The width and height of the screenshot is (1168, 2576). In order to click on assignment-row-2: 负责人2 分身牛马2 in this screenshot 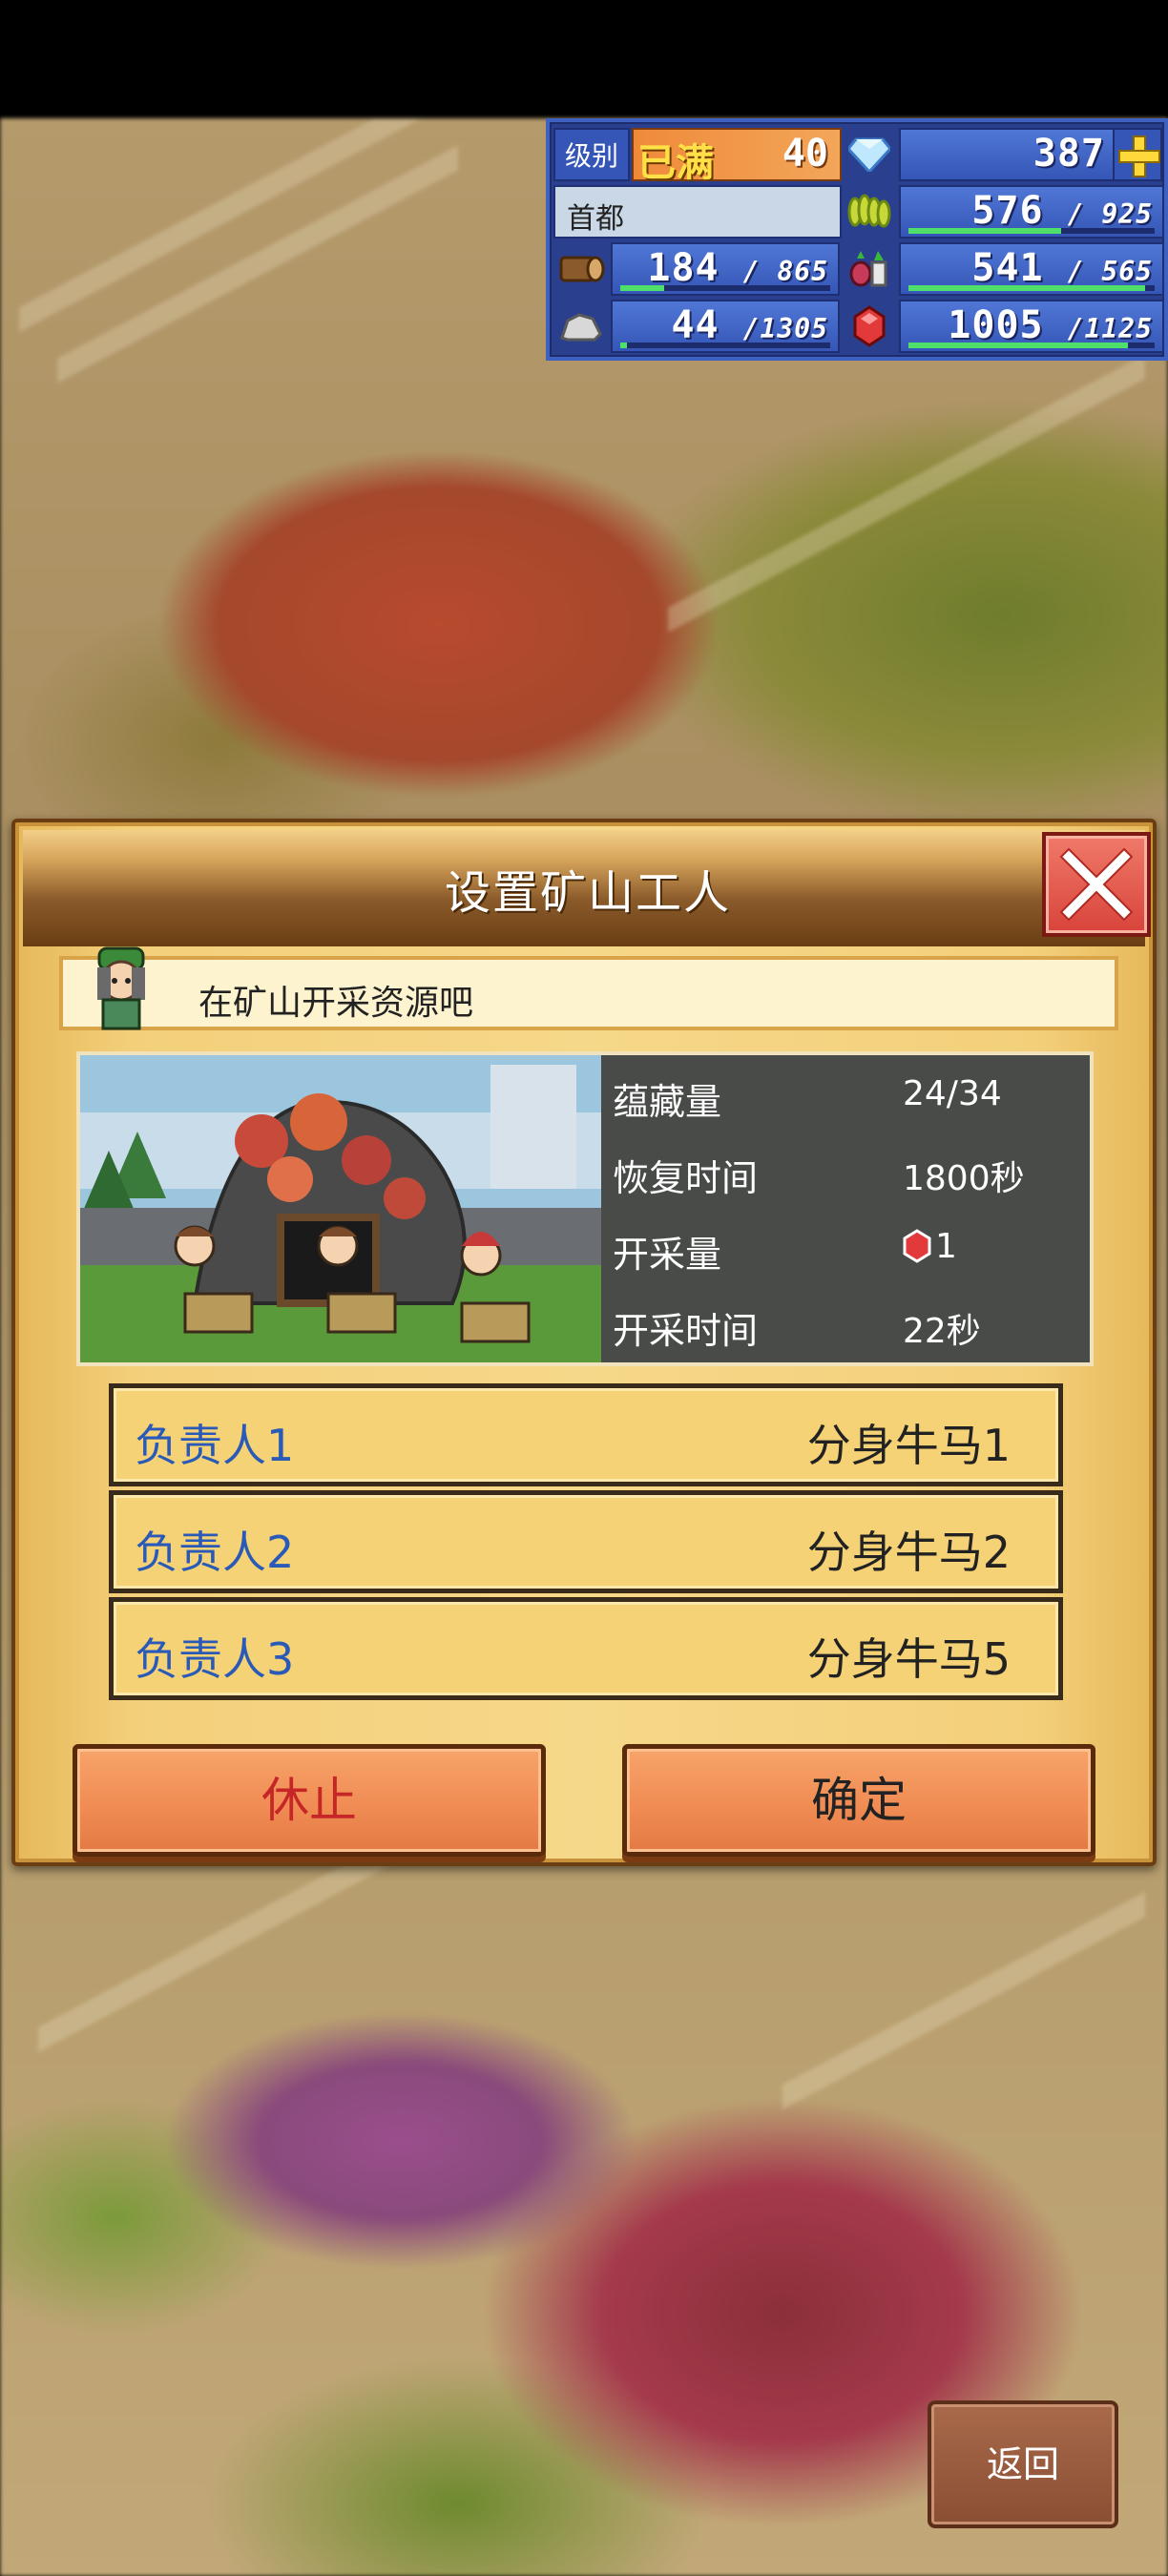, I will do `click(586, 1541)`.